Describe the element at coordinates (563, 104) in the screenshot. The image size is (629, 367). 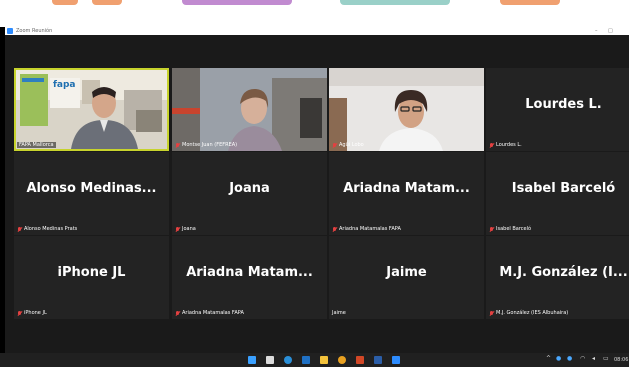
I see `participant-display-name: Lourdes L.` at that location.